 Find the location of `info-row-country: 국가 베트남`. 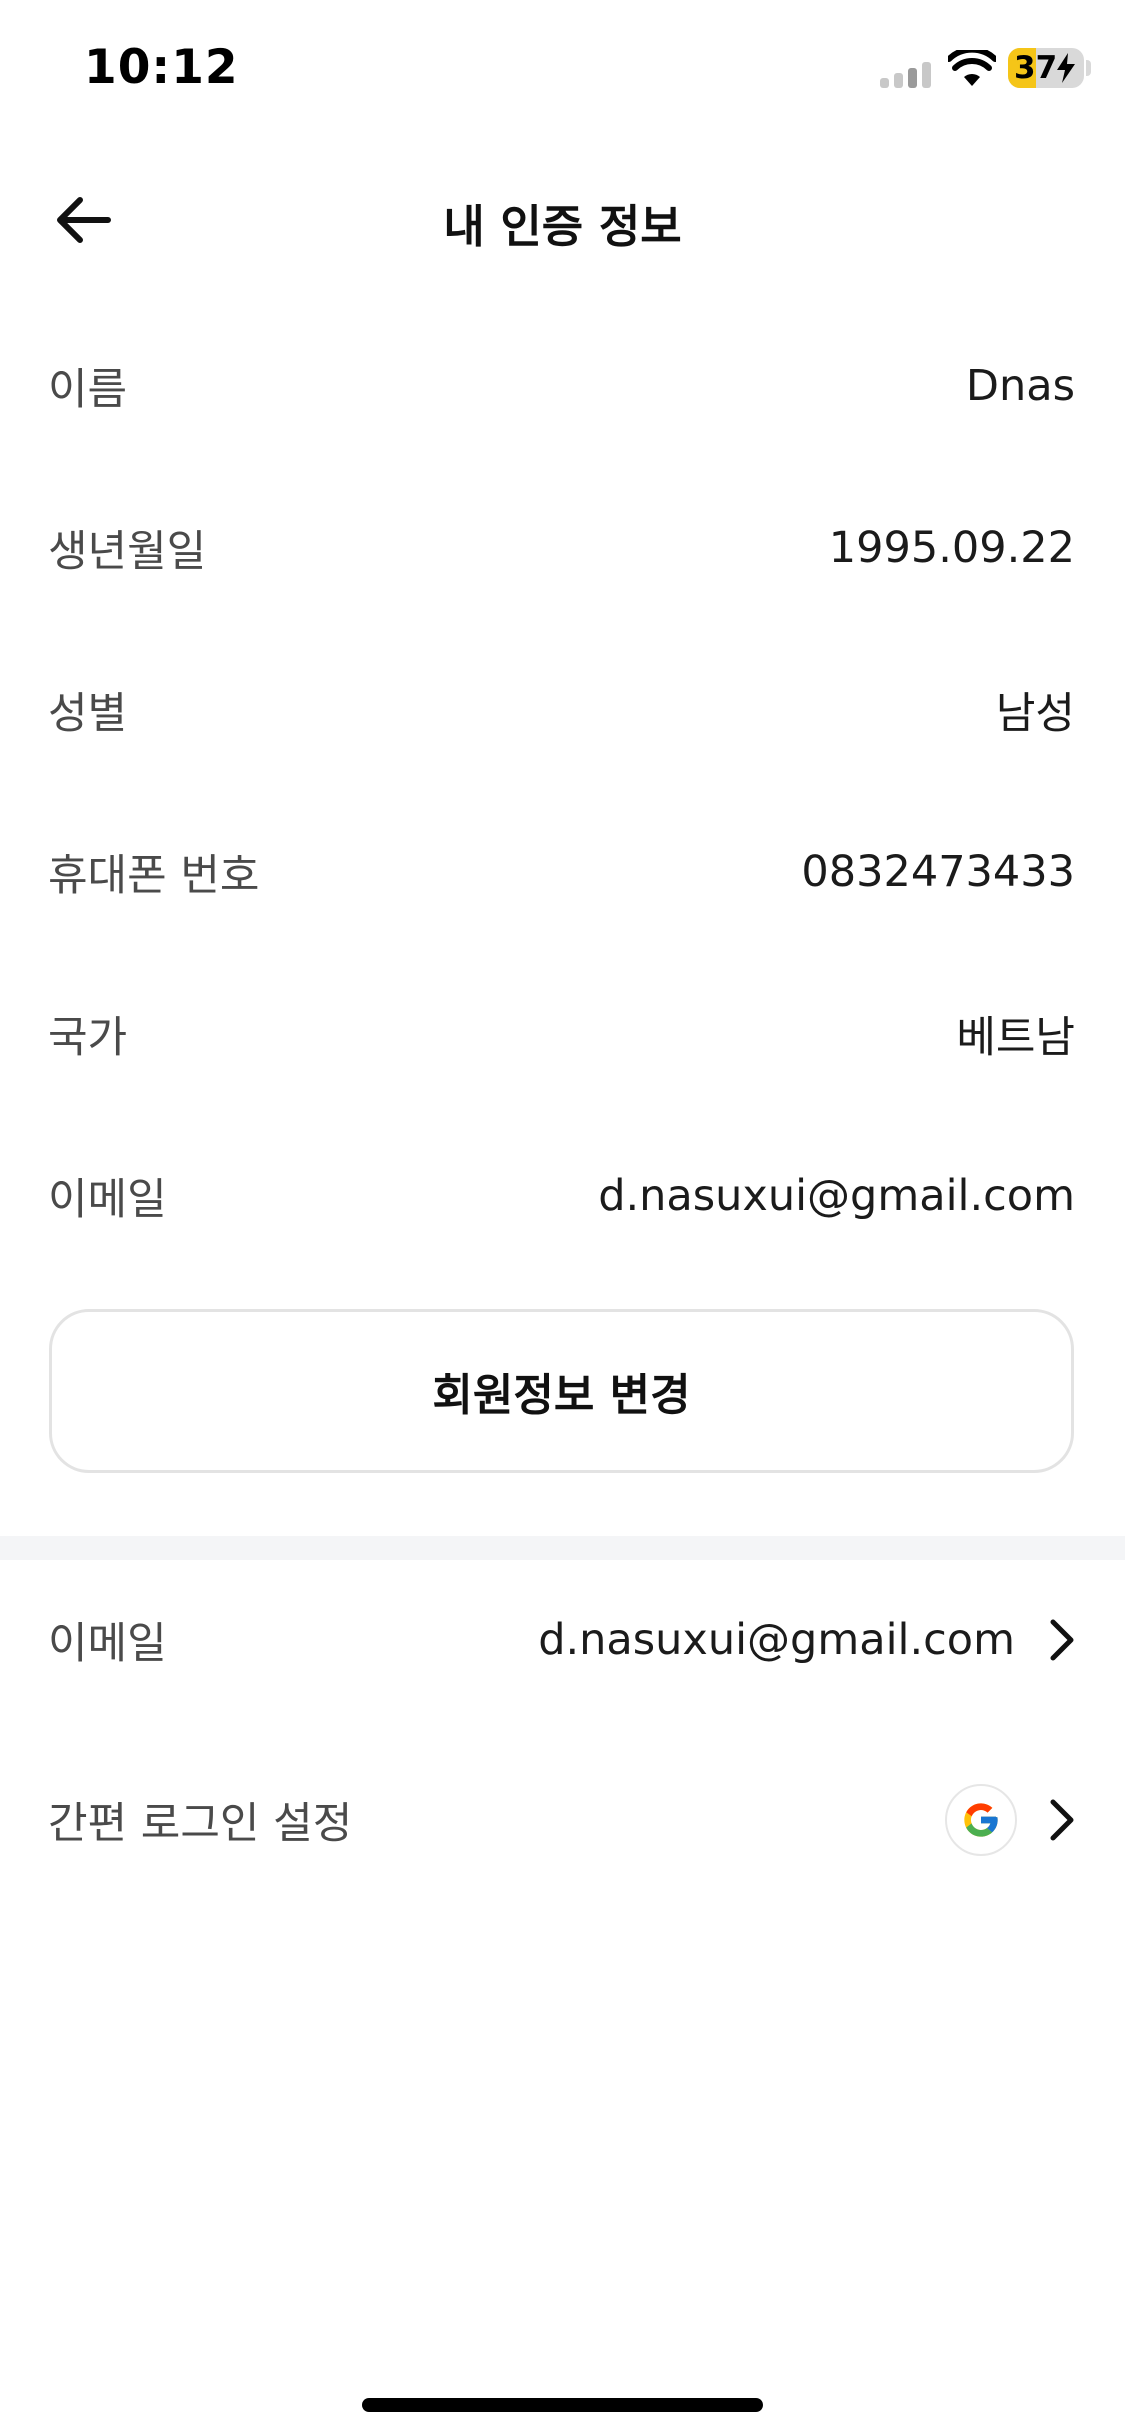

info-row-country: 국가 베트남 is located at coordinates (562, 1034).